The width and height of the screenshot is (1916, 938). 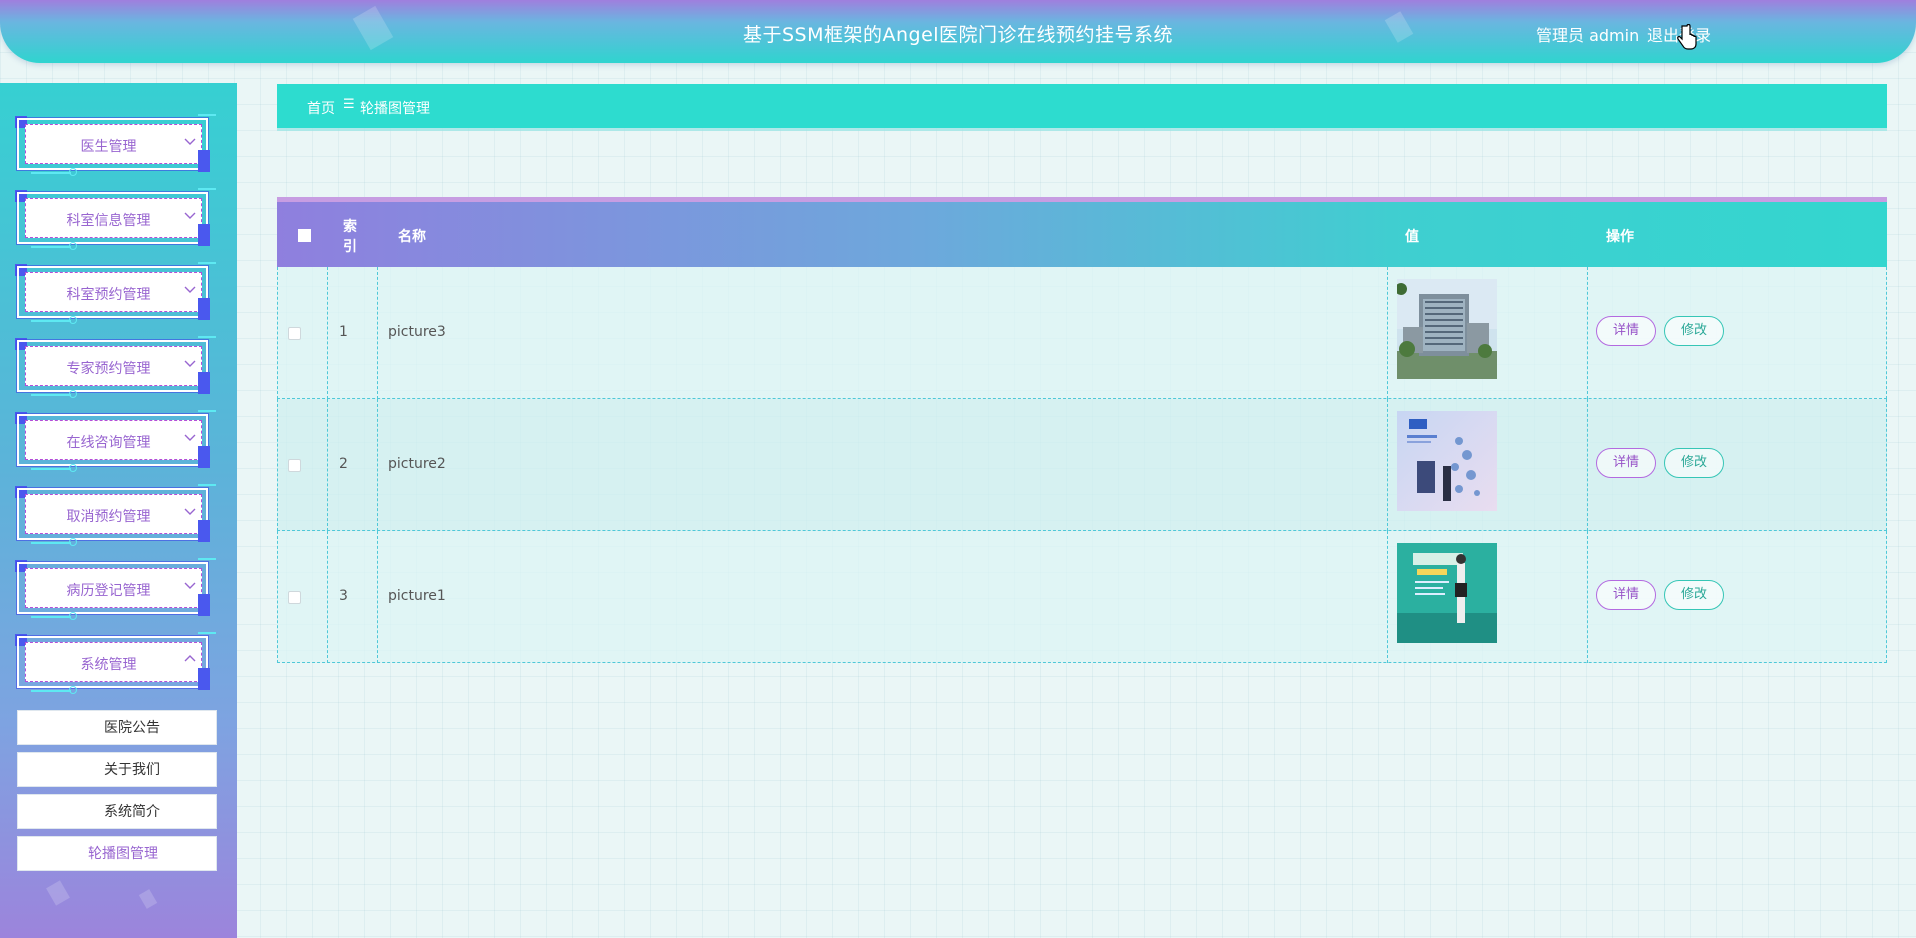 I want to click on table-header: 索引 名称 值 操作, so click(x=1082, y=234).